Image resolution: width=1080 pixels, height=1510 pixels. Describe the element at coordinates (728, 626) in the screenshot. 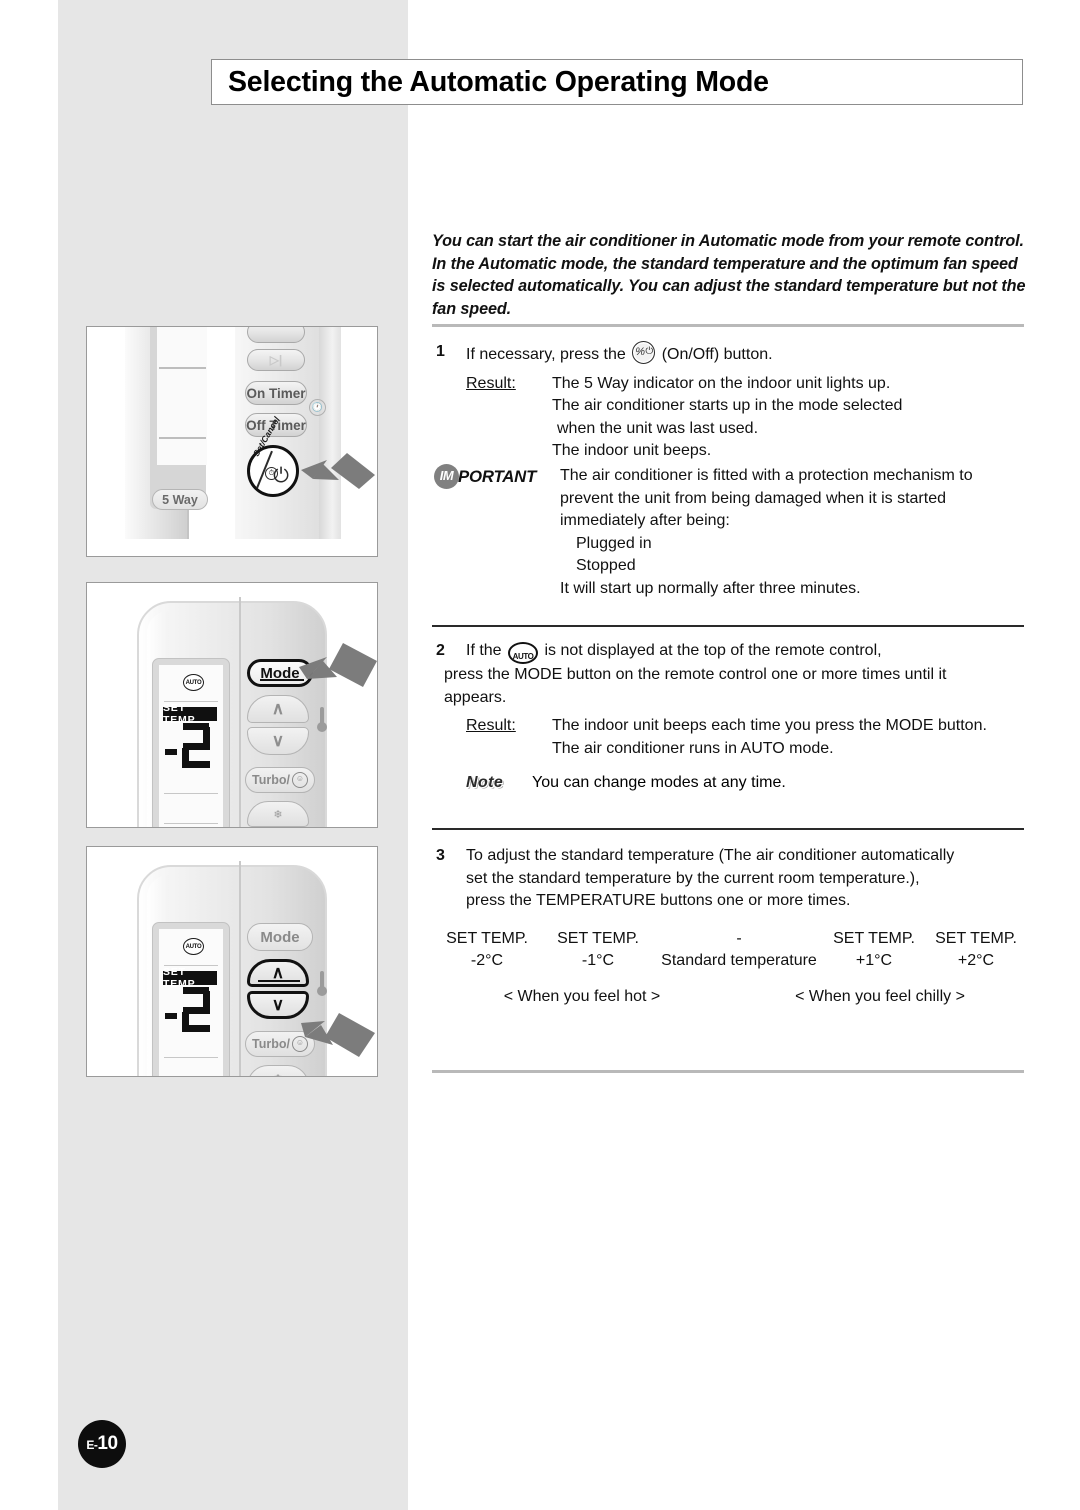

I see `divider-above-step2` at that location.